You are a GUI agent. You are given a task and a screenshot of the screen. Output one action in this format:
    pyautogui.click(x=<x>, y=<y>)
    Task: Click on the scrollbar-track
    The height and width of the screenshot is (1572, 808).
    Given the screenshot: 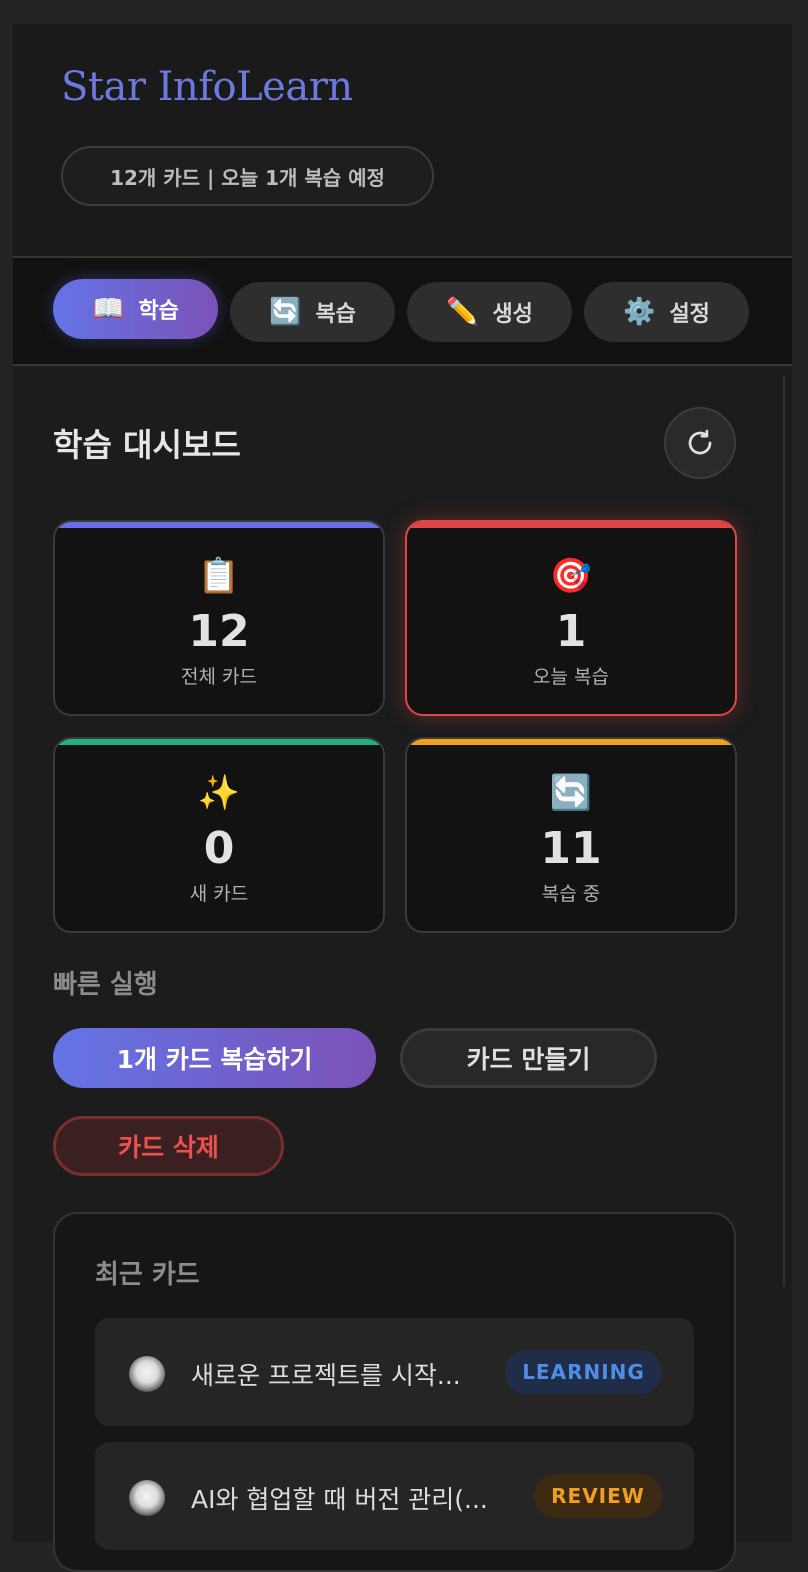 What is the action you would take?
    pyautogui.click(x=784, y=831)
    